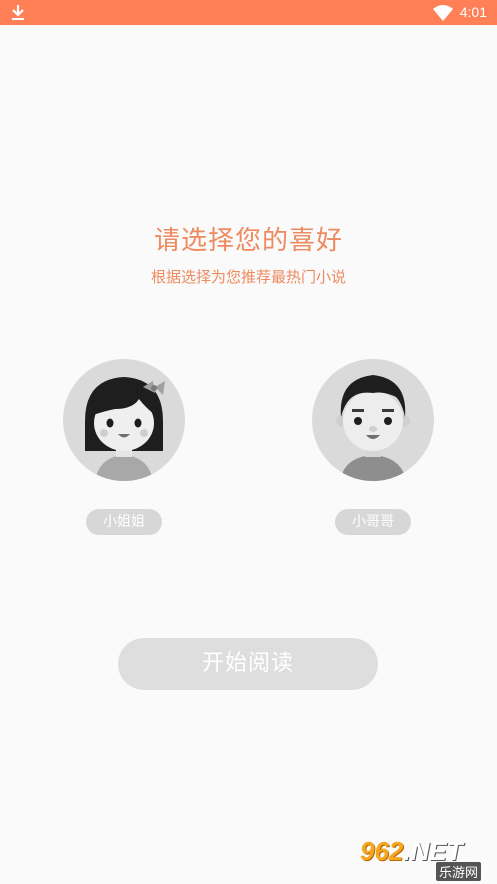  I want to click on status-time: 4:01, so click(473, 12).